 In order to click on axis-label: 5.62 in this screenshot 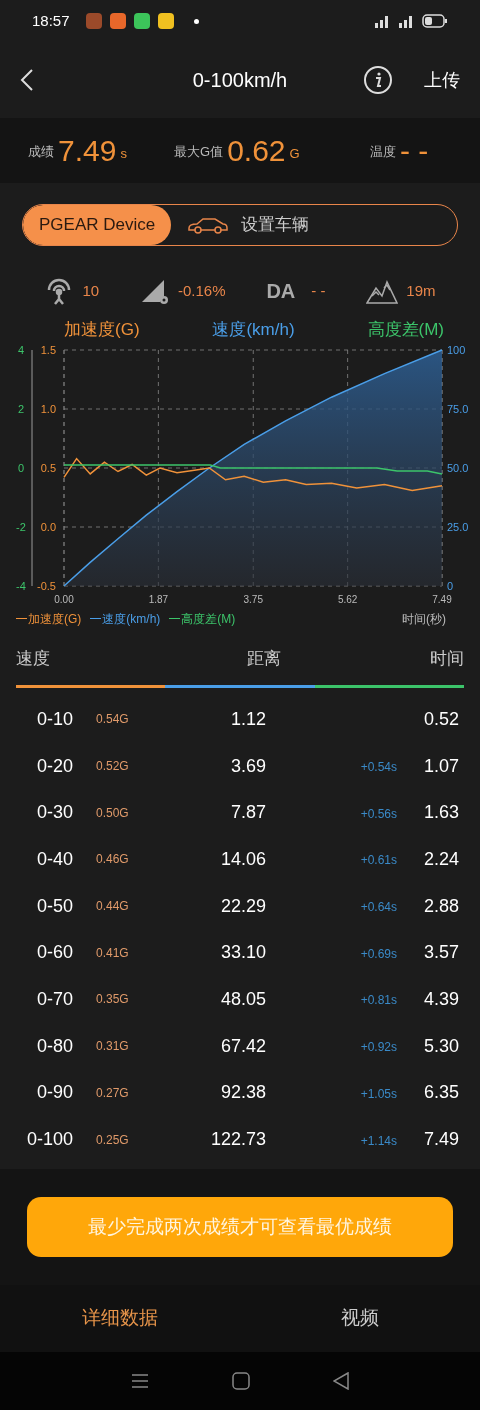, I will do `click(347, 599)`.